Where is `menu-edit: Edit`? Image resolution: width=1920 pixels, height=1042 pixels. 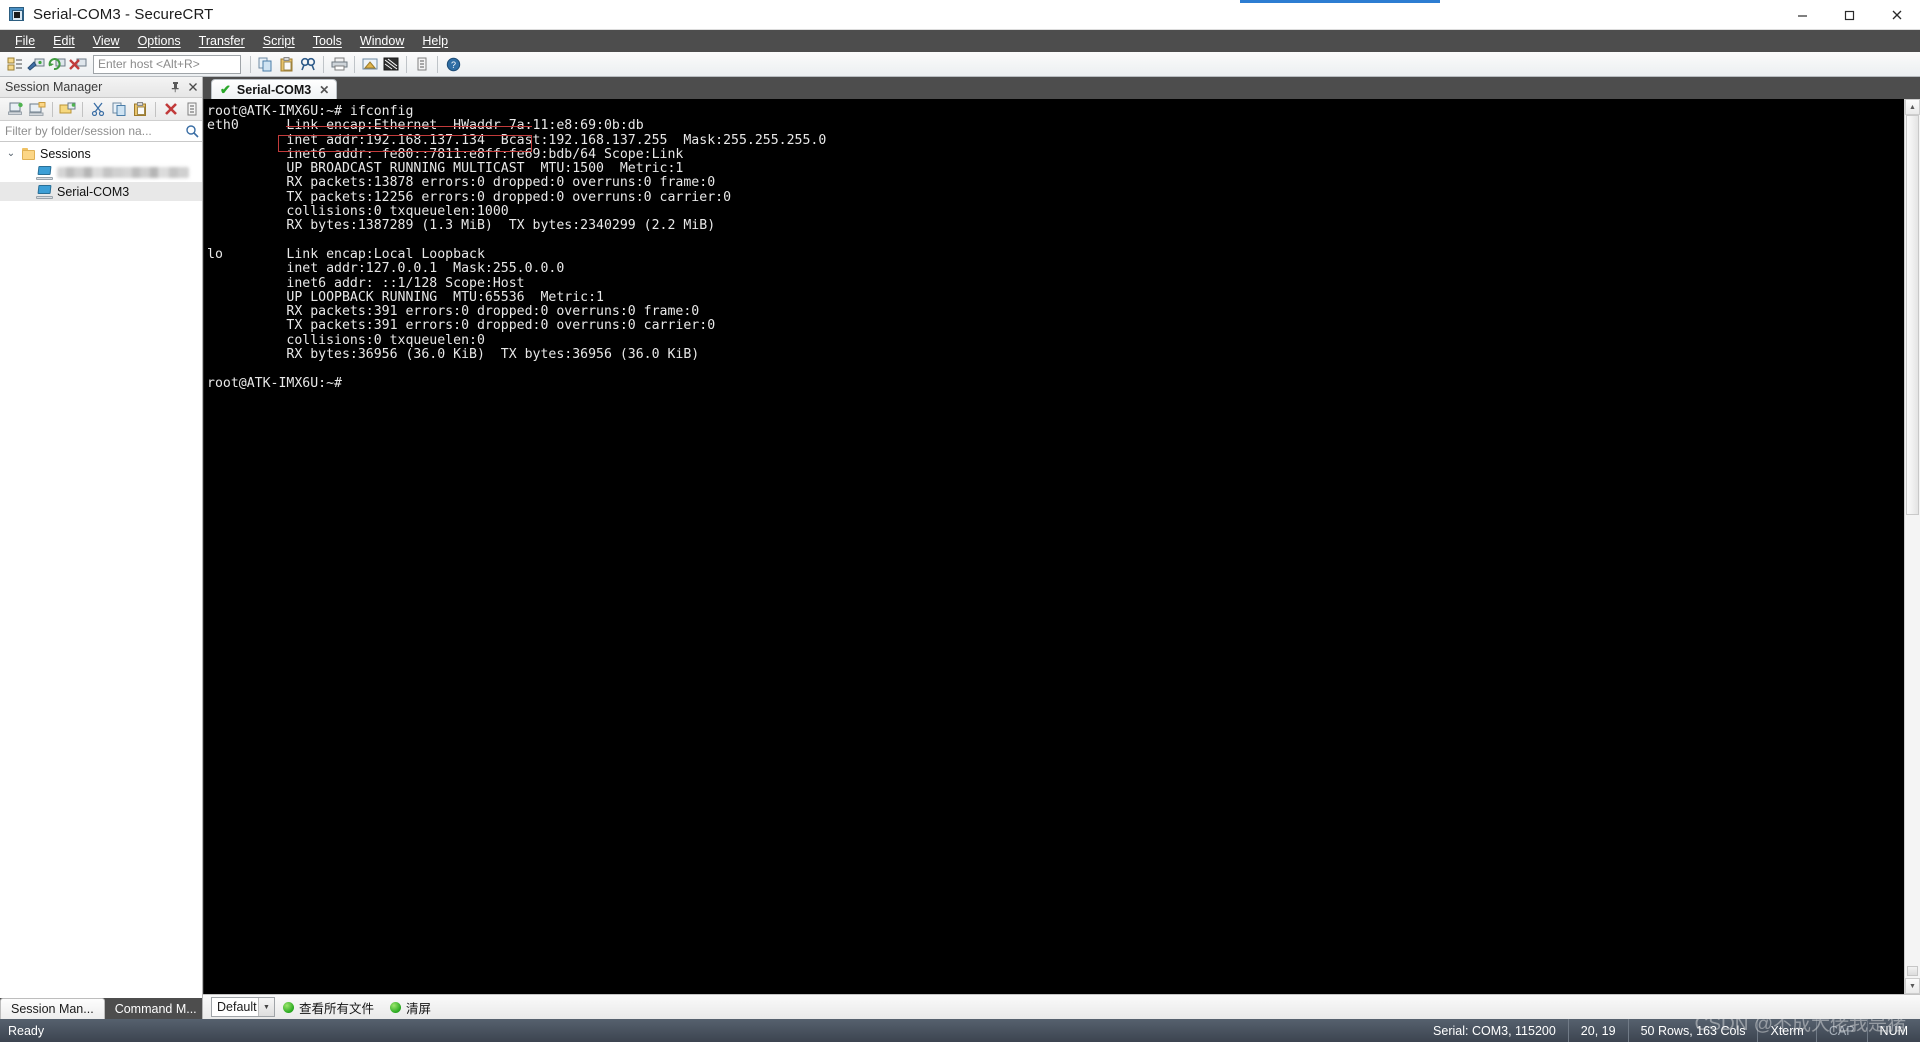 menu-edit: Edit is located at coordinates (64, 41).